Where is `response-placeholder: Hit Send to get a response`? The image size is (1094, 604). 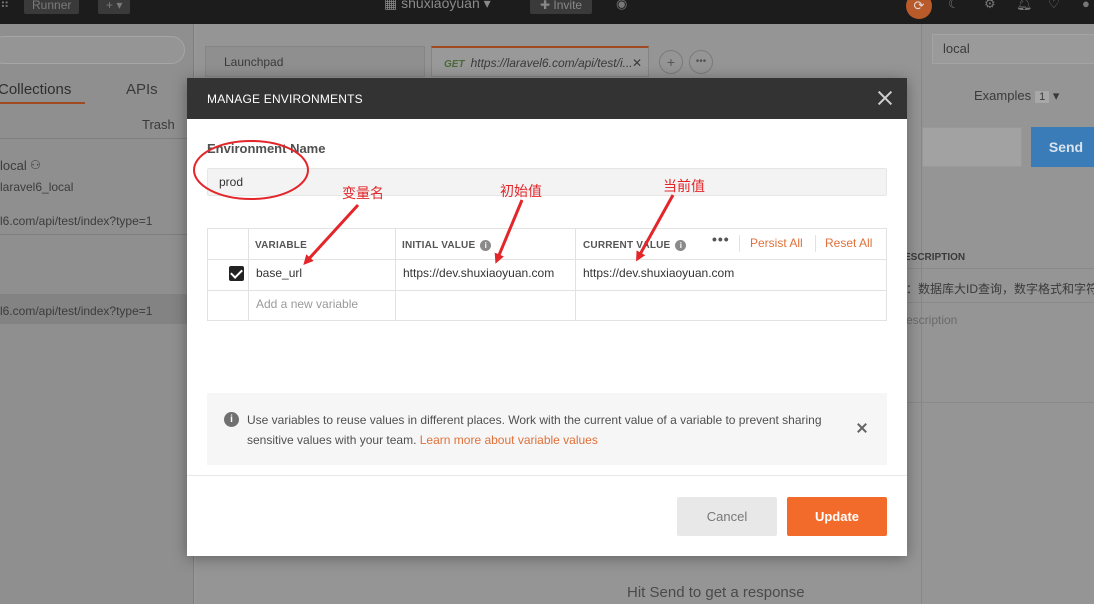 response-placeholder: Hit Send to get a response is located at coordinates (716, 592).